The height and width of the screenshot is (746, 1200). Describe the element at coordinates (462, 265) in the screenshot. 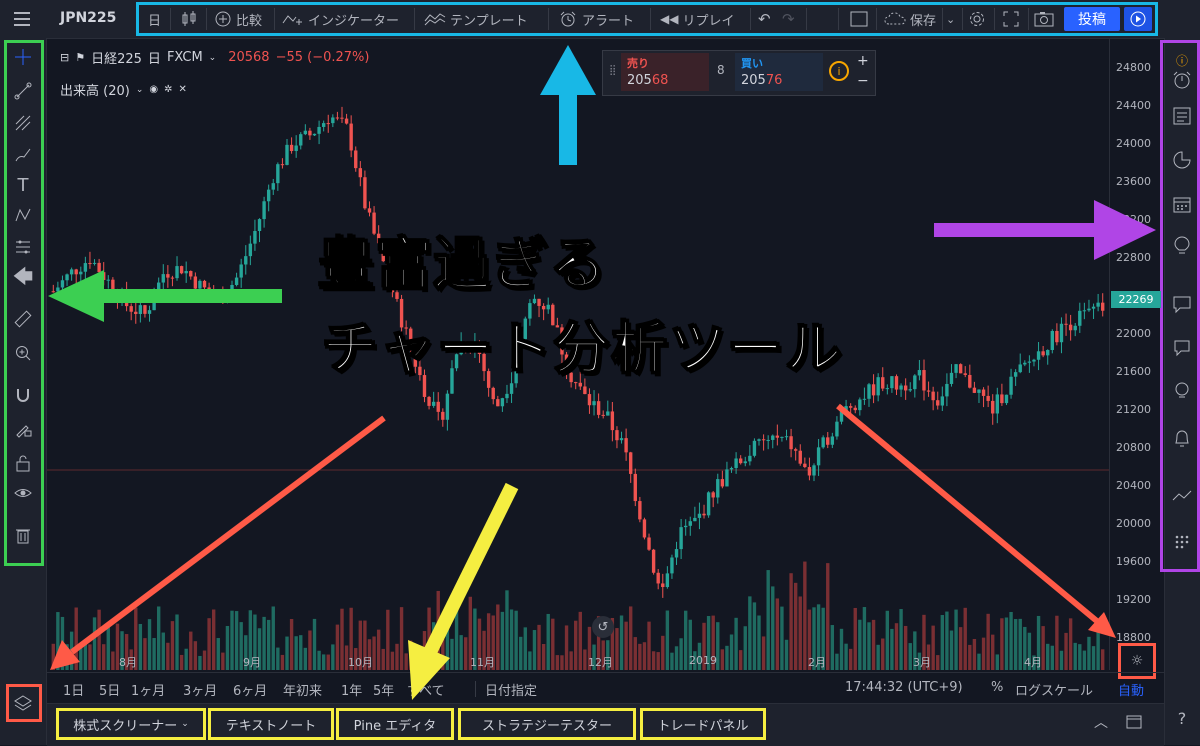

I see `annotation-title-line1: 豊富過ぎる` at that location.